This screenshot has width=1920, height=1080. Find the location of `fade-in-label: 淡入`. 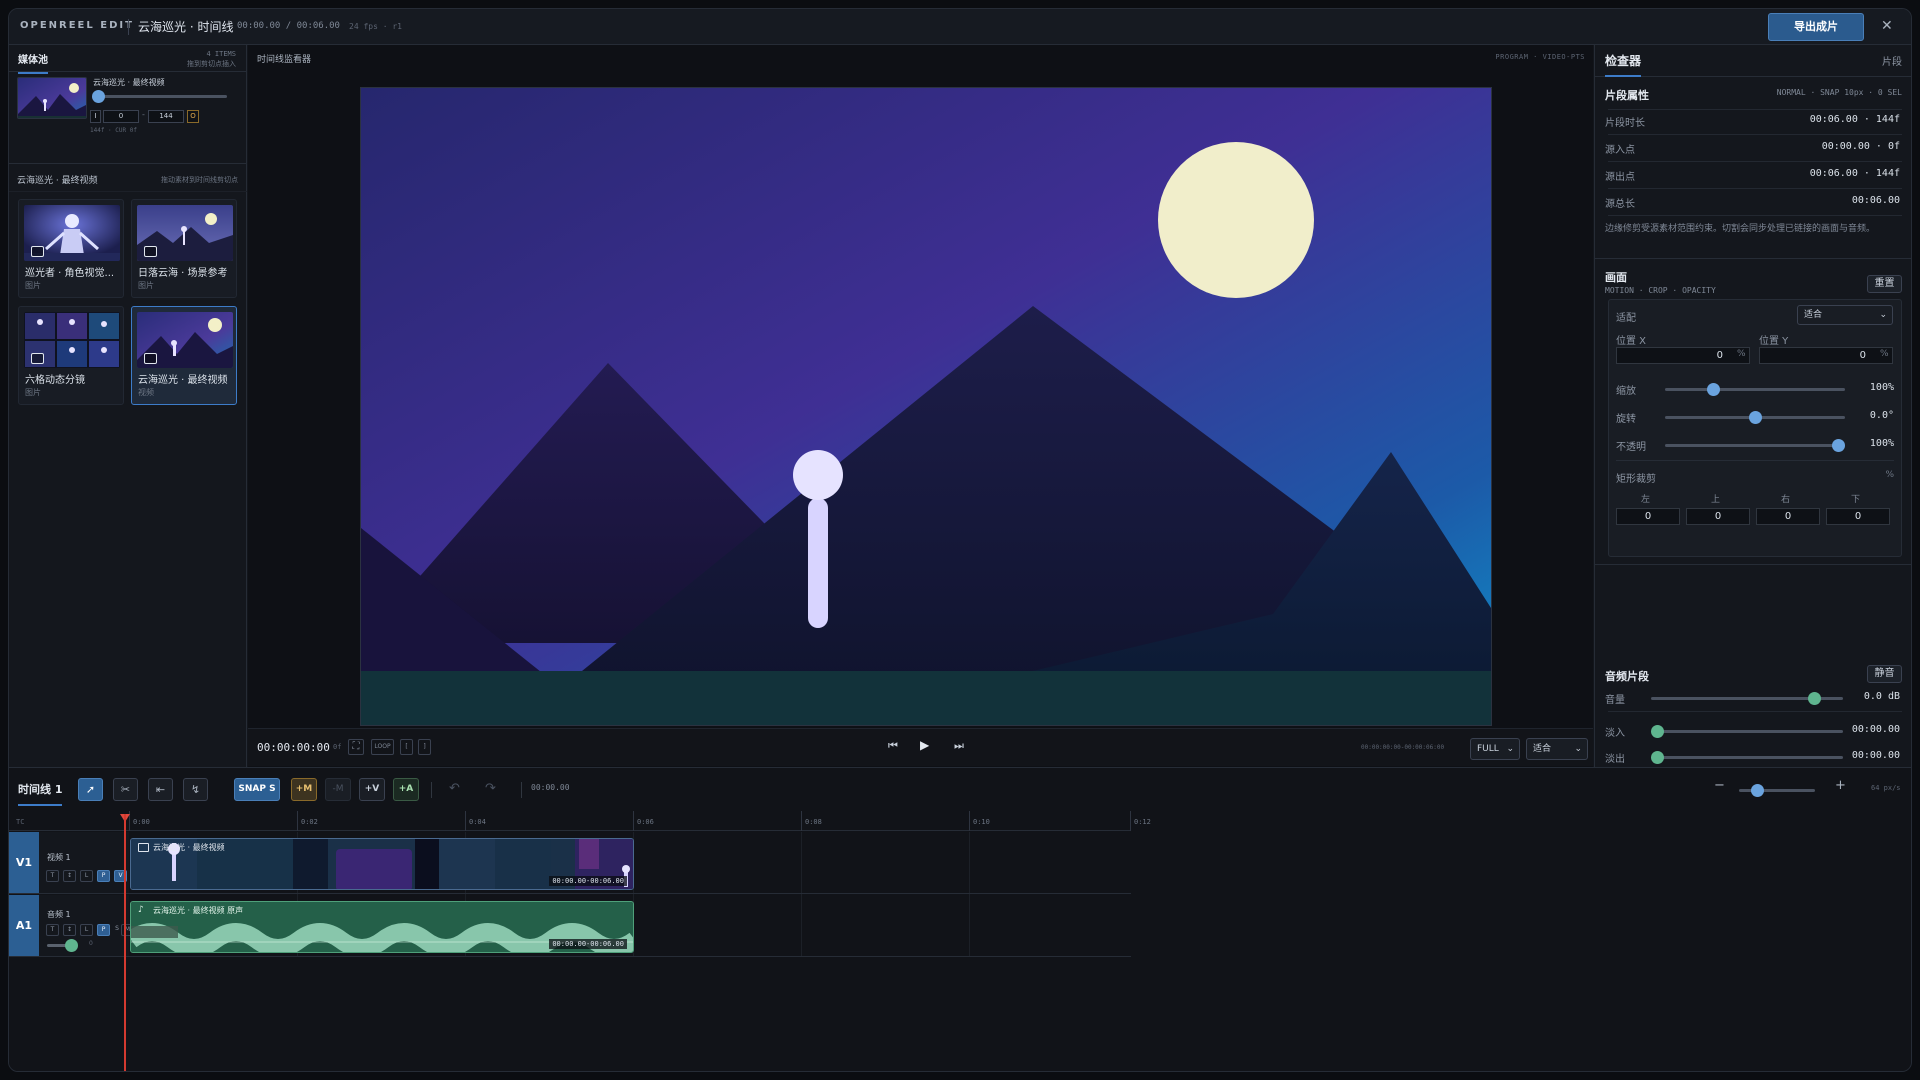

fade-in-label: 淡入 is located at coordinates (1615, 733).